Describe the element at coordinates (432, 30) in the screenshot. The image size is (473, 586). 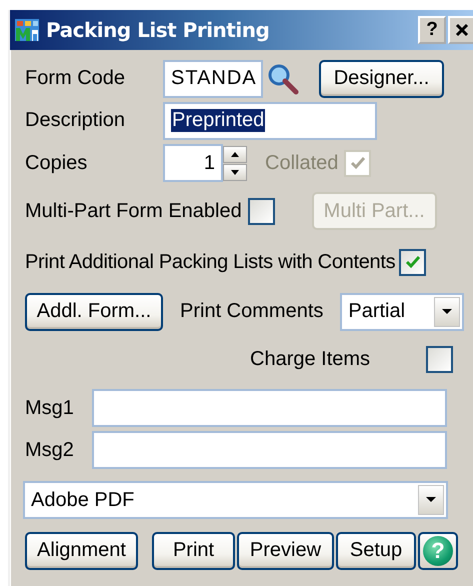
I see `help-button: ?` at that location.